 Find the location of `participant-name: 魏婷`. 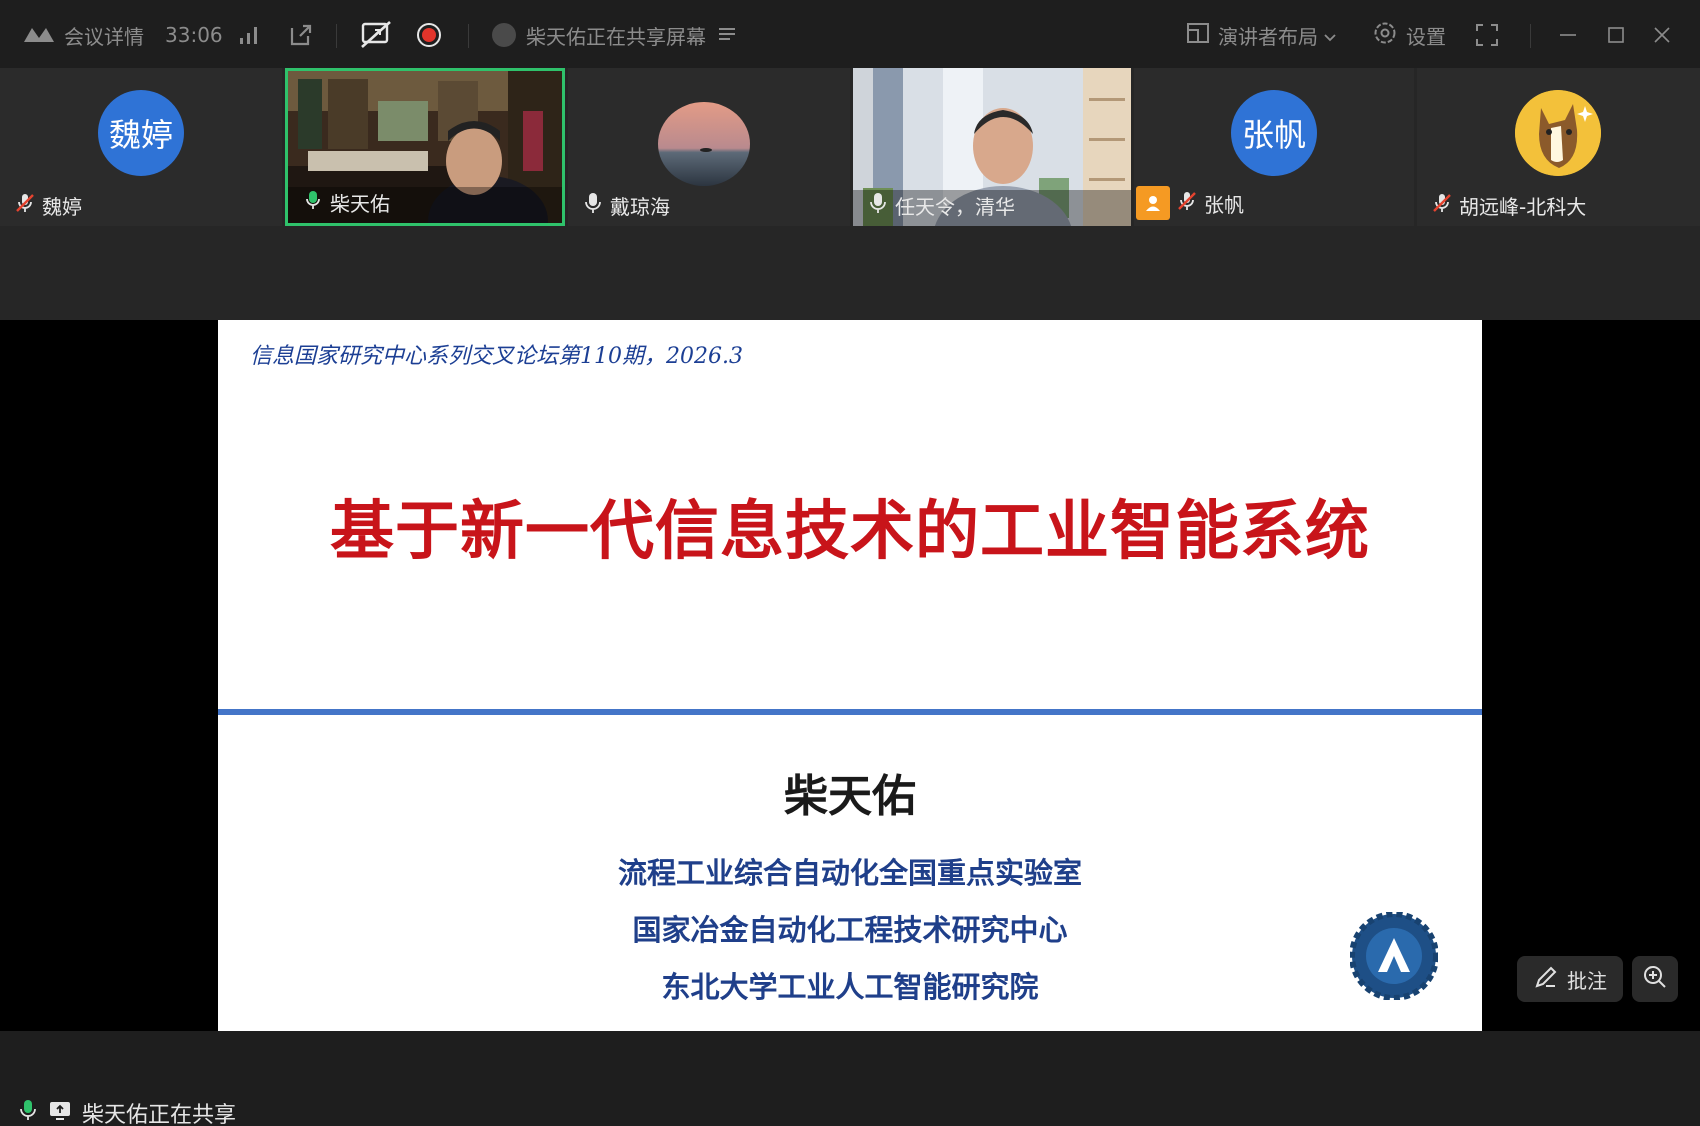

participant-name: 魏婷 is located at coordinates (62, 207).